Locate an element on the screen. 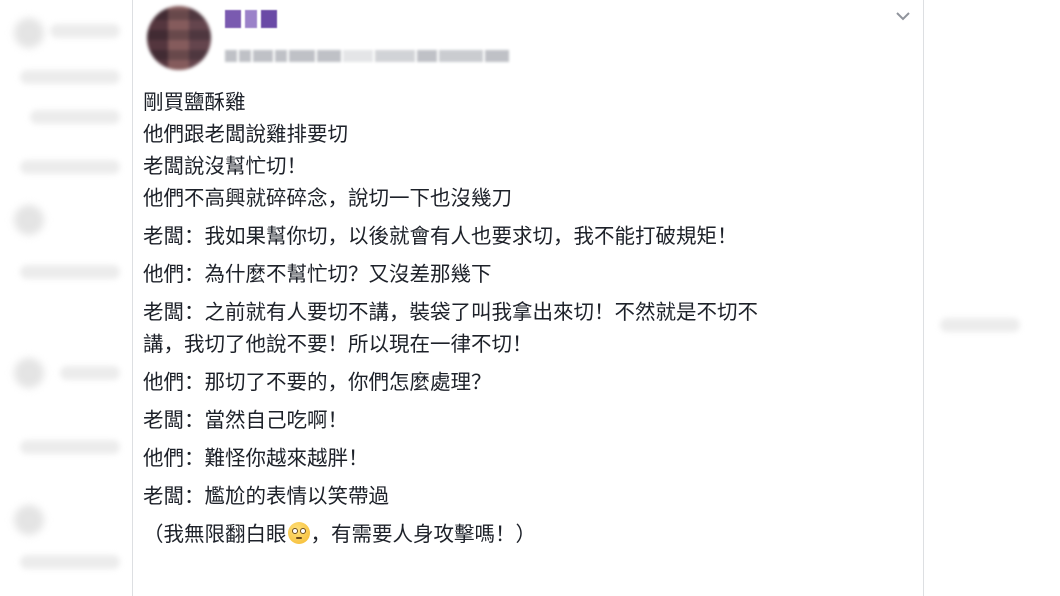 Image resolution: width=1060 pixels, height=596 pixels. post-line: 老闆說沒幫忙切！ is located at coordinates (225, 166).